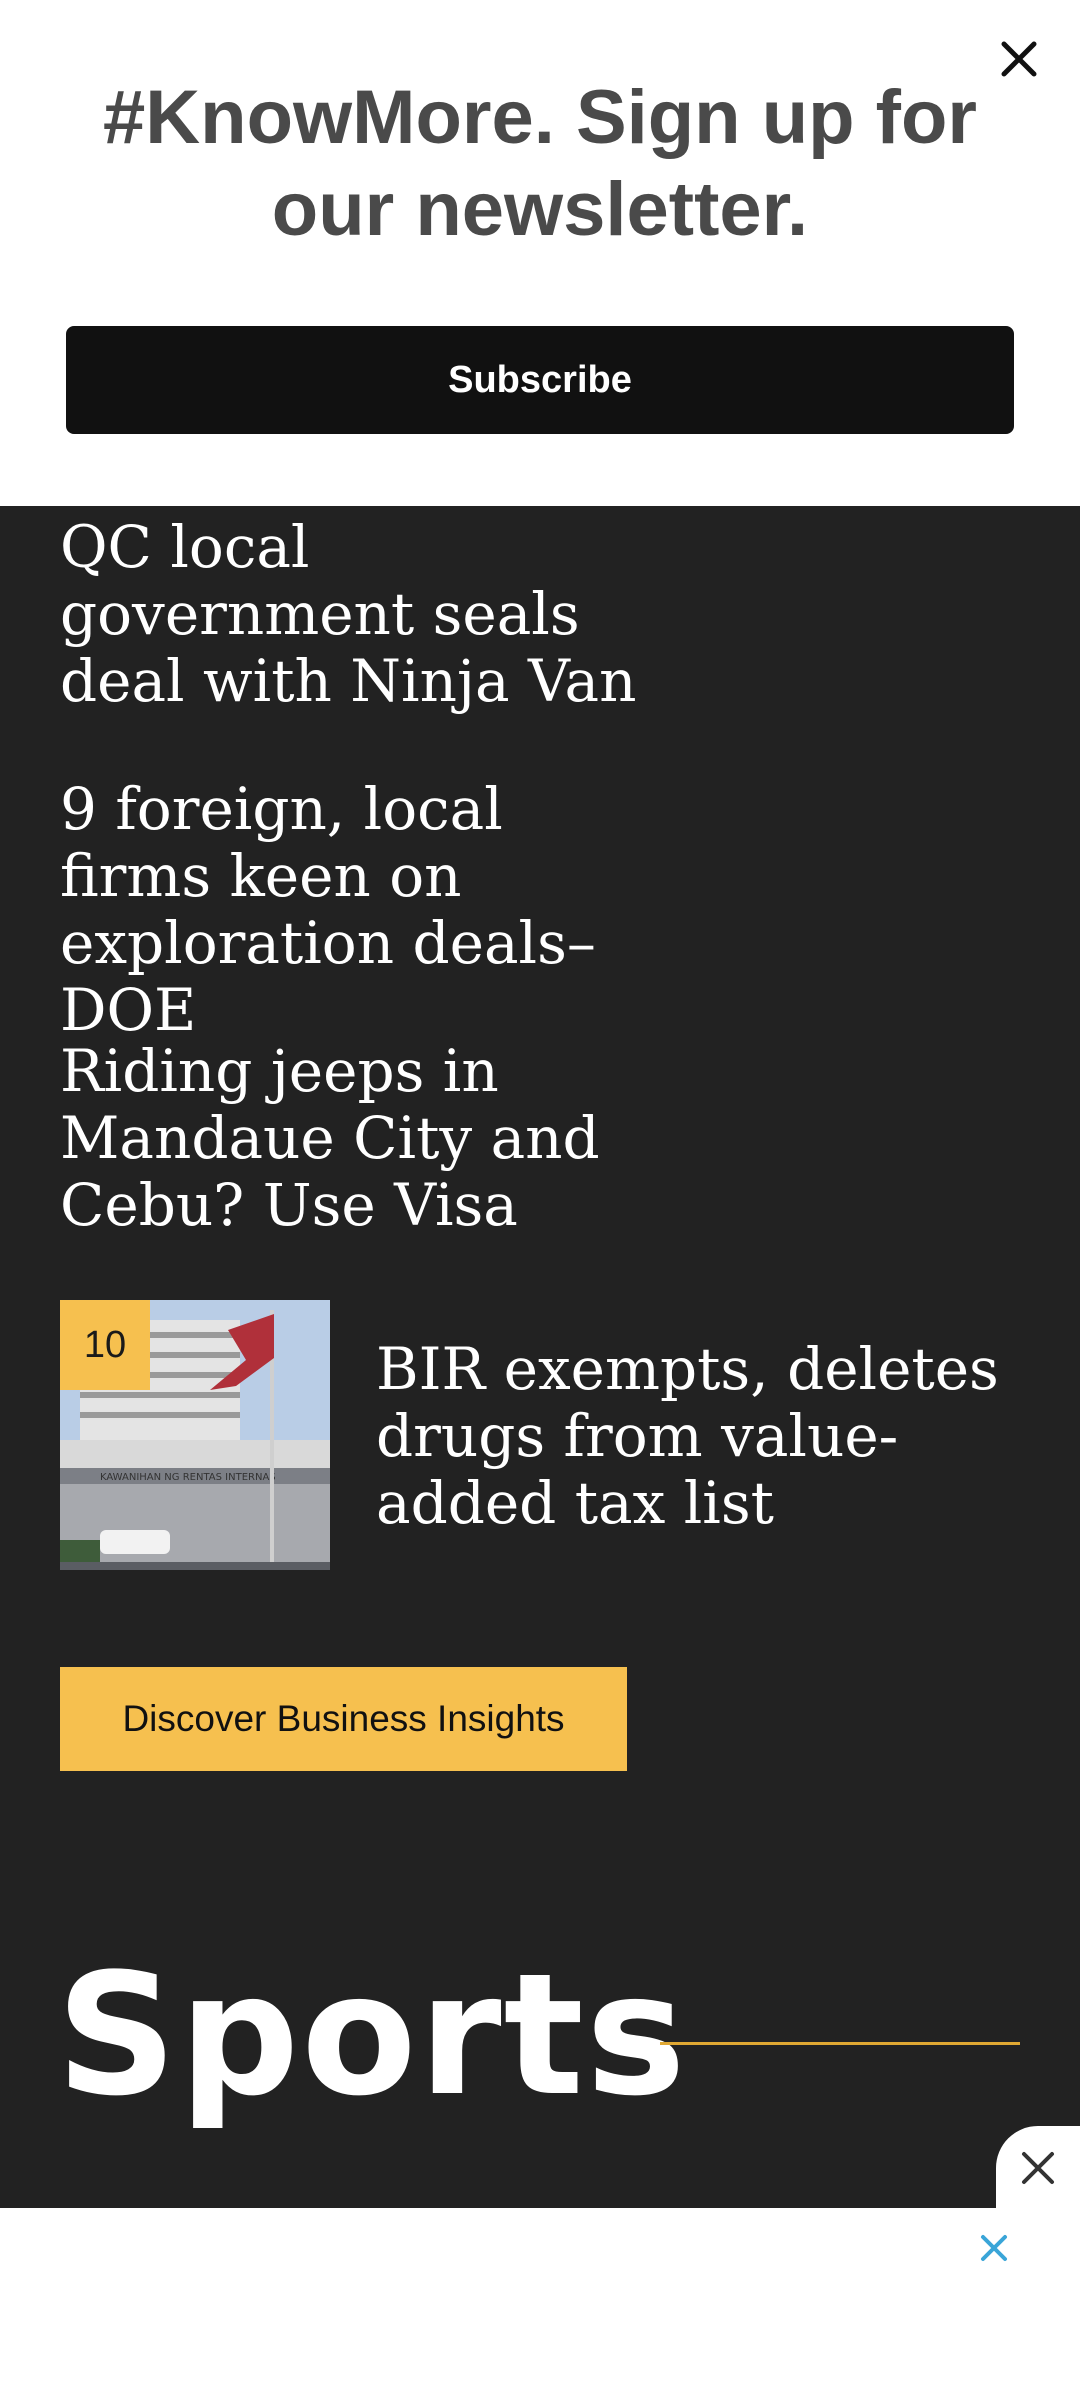 The width and height of the screenshot is (1080, 2400). What do you see at coordinates (540, 163) in the screenshot?
I see `newsletter-title: #KnowMore. Sign up for our newsletter.` at bounding box center [540, 163].